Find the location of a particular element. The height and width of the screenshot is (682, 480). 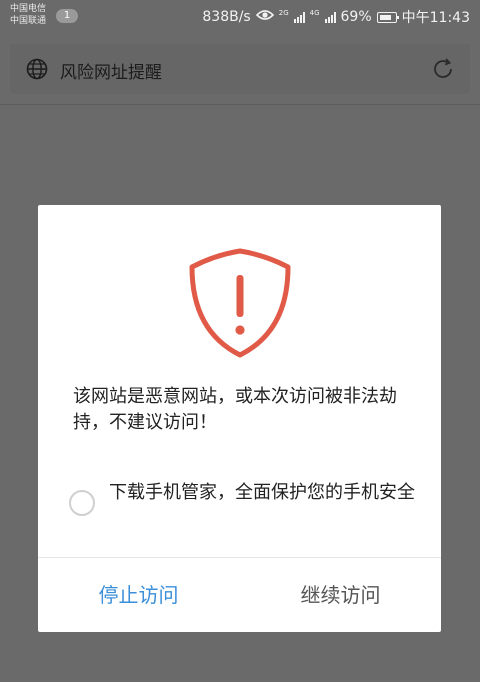

battery-icon is located at coordinates (387, 17).